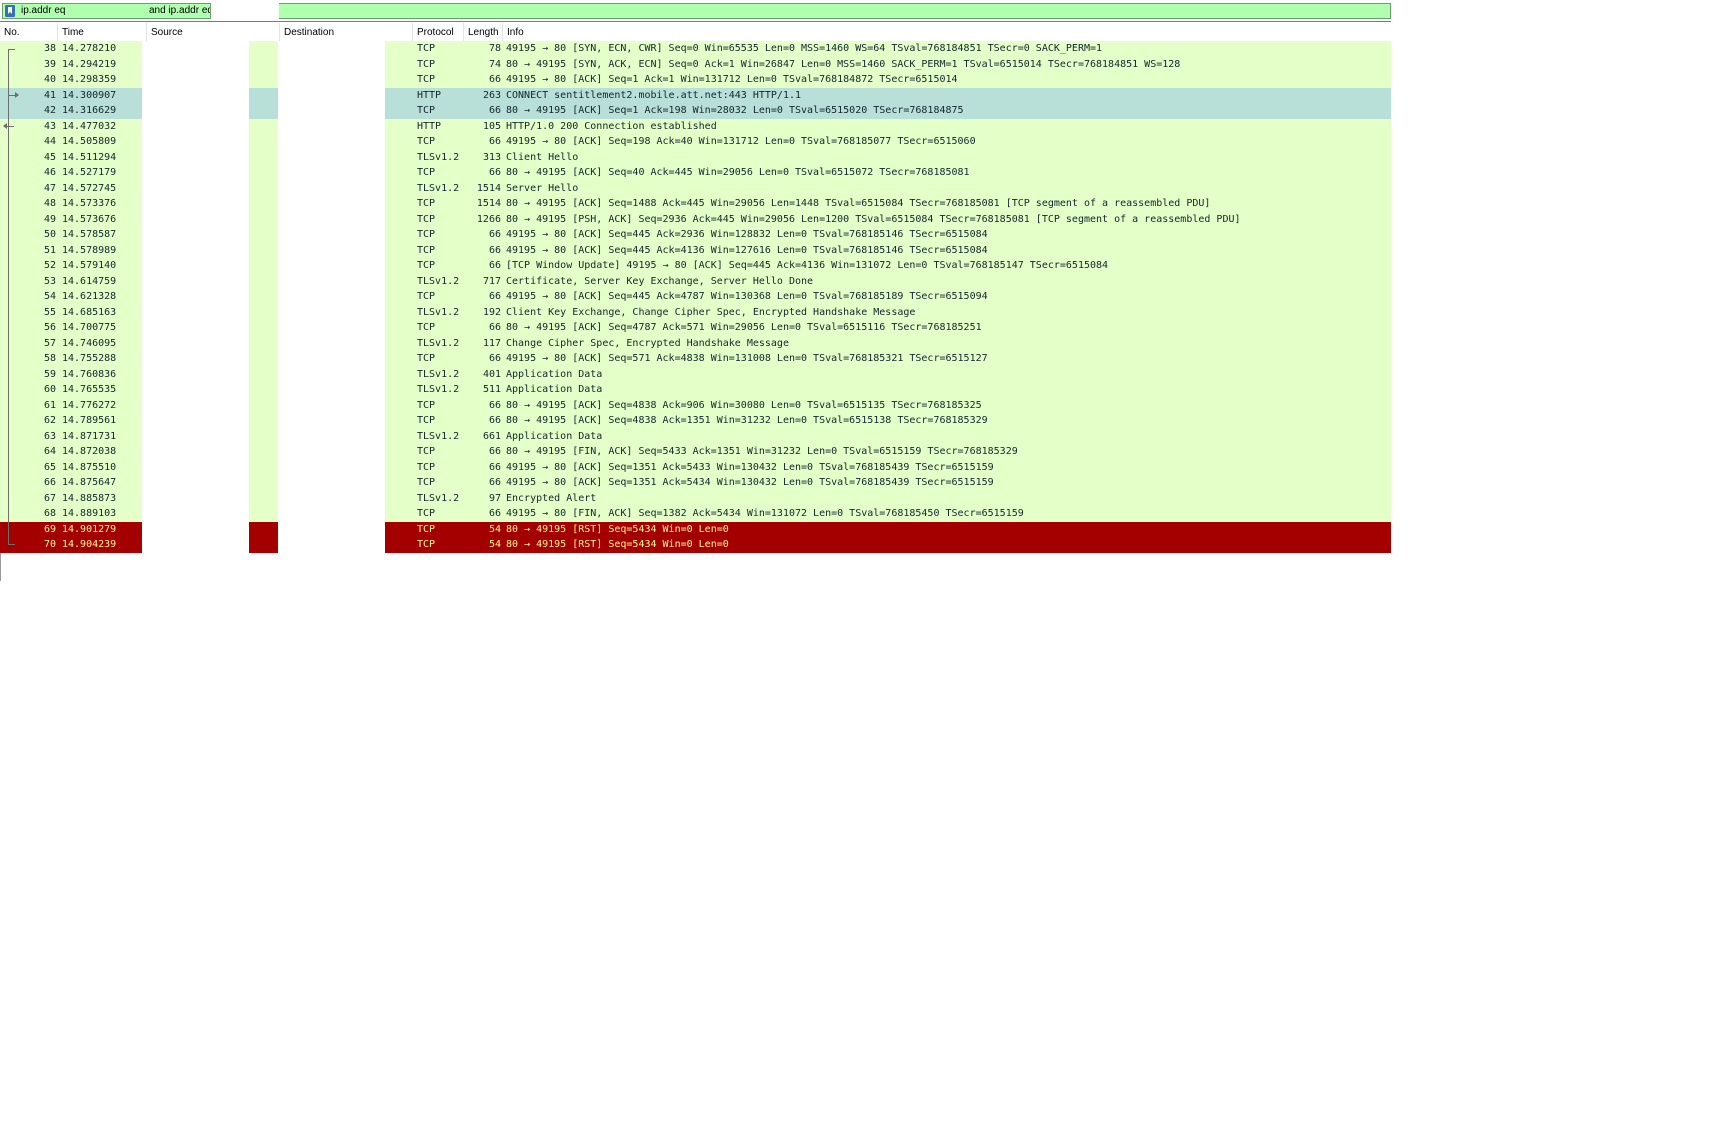 Image resolution: width=1728 pixels, height=1143 pixels. What do you see at coordinates (89, 110) in the screenshot?
I see `packet-time: 14.316629` at bounding box center [89, 110].